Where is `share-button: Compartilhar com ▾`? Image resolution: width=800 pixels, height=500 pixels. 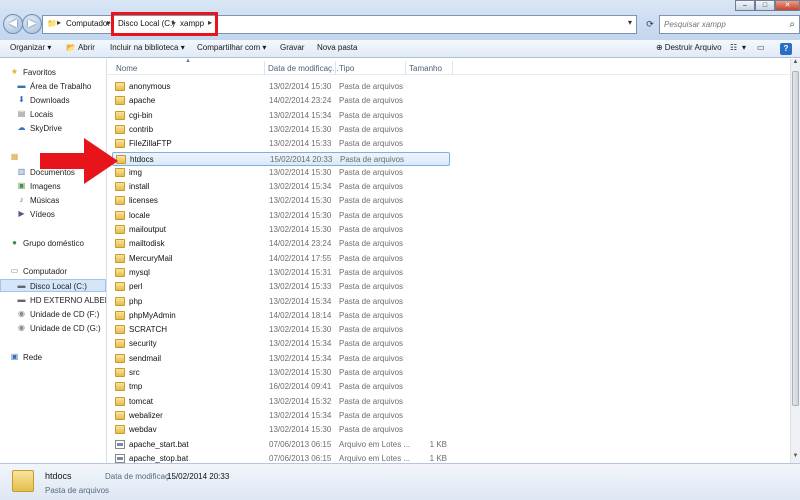 share-button: Compartilhar com ▾ is located at coordinates (231, 47).